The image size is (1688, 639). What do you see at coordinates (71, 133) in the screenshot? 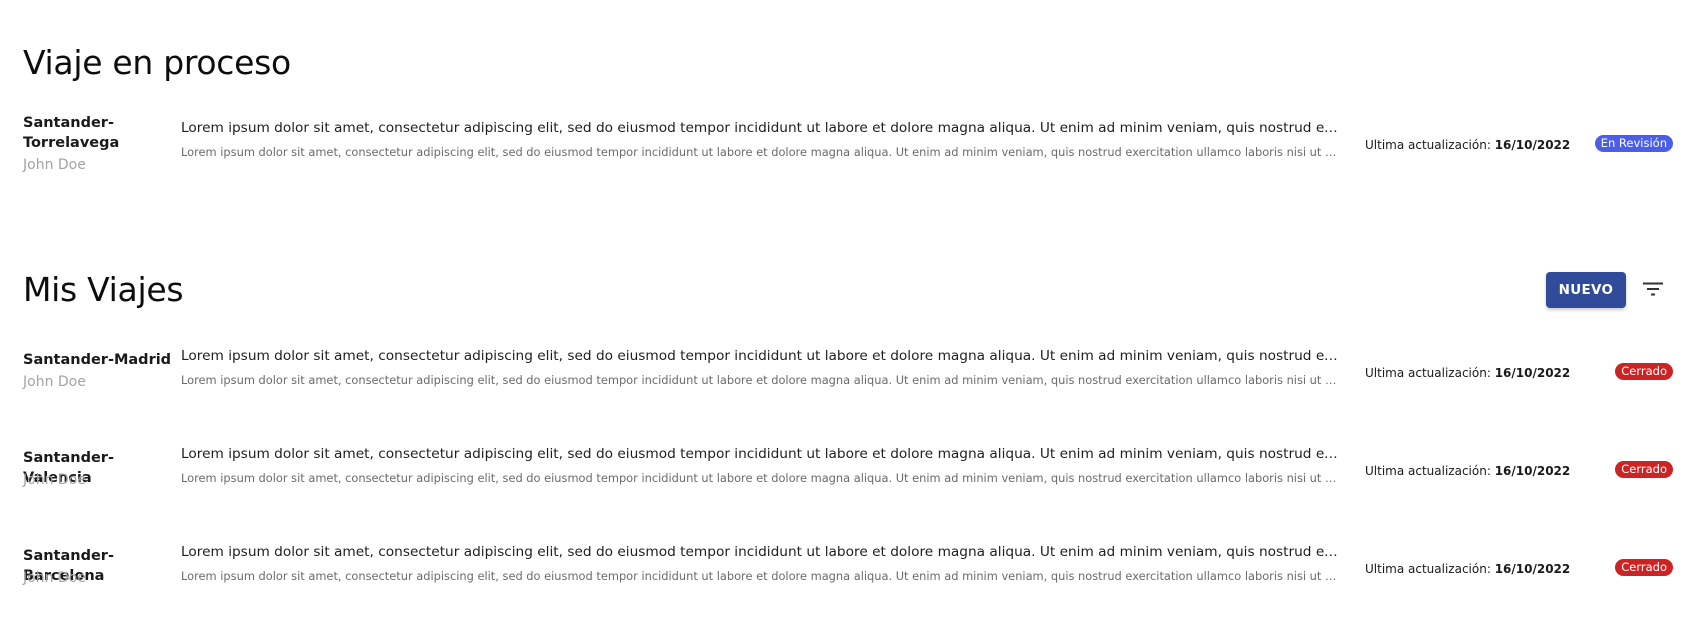
I see `trip-route: Santander-Torrelavega` at bounding box center [71, 133].